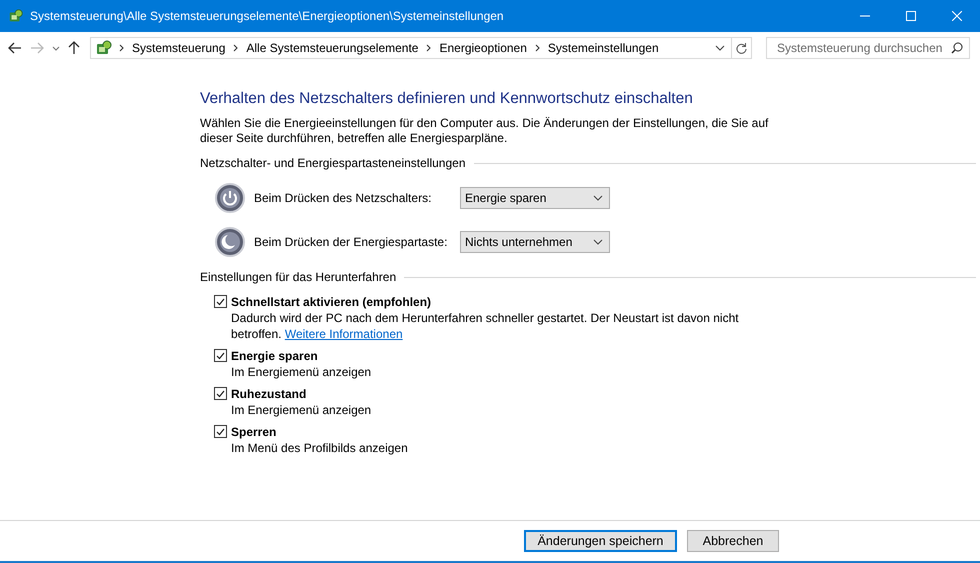 Image resolution: width=980 pixels, height=563 pixels. What do you see at coordinates (267, 16) in the screenshot?
I see `window-title: Systemsteuerung\Alle Systemsteuerungselemente\Energieoptionen\Systemeinstellungen` at bounding box center [267, 16].